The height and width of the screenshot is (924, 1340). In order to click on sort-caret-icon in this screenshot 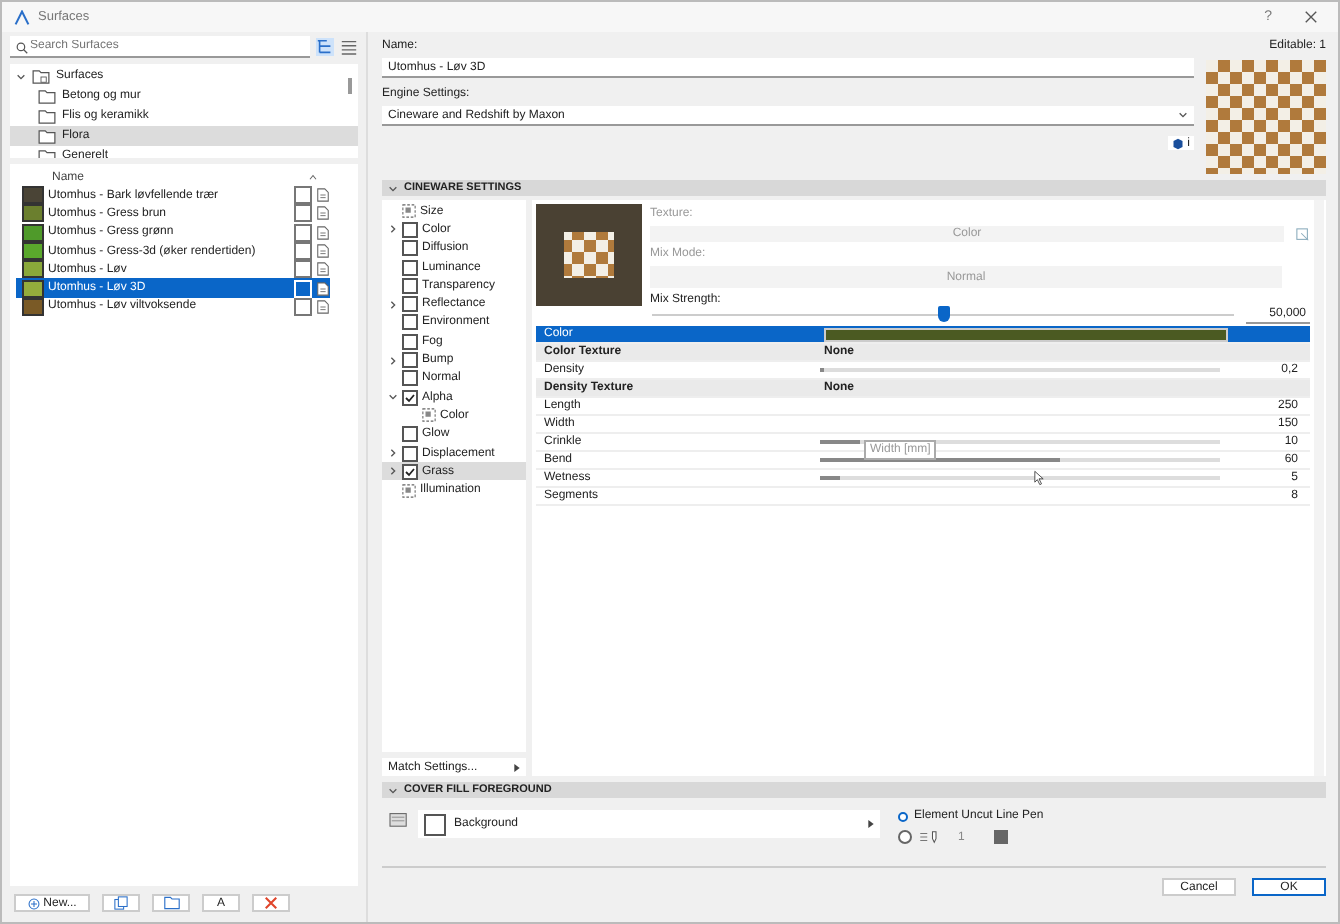, I will do `click(313, 177)`.